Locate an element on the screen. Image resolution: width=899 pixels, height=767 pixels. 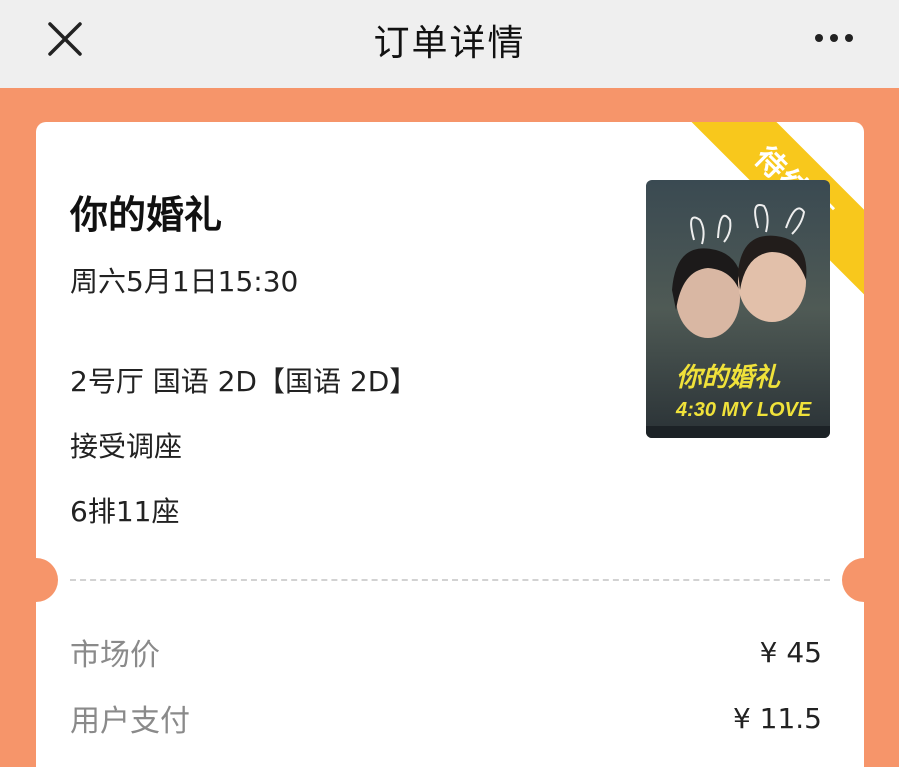
more-horizontal-icon is located at coordinates (834, 38).